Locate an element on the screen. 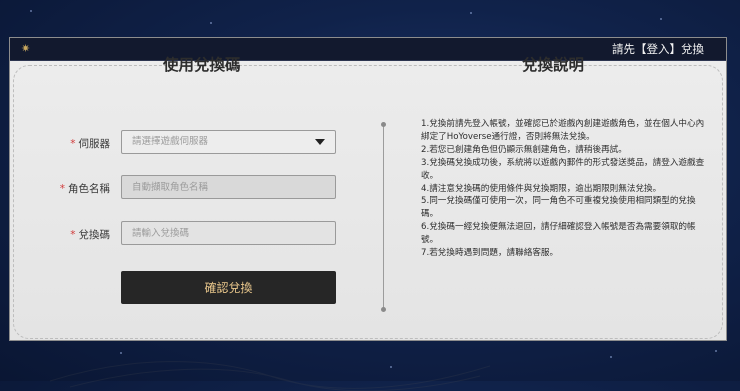 This screenshot has width=740, height=391. instruction-item: 7.若兌換時遇到問題，請聯絡客服。 is located at coordinates (490, 253).